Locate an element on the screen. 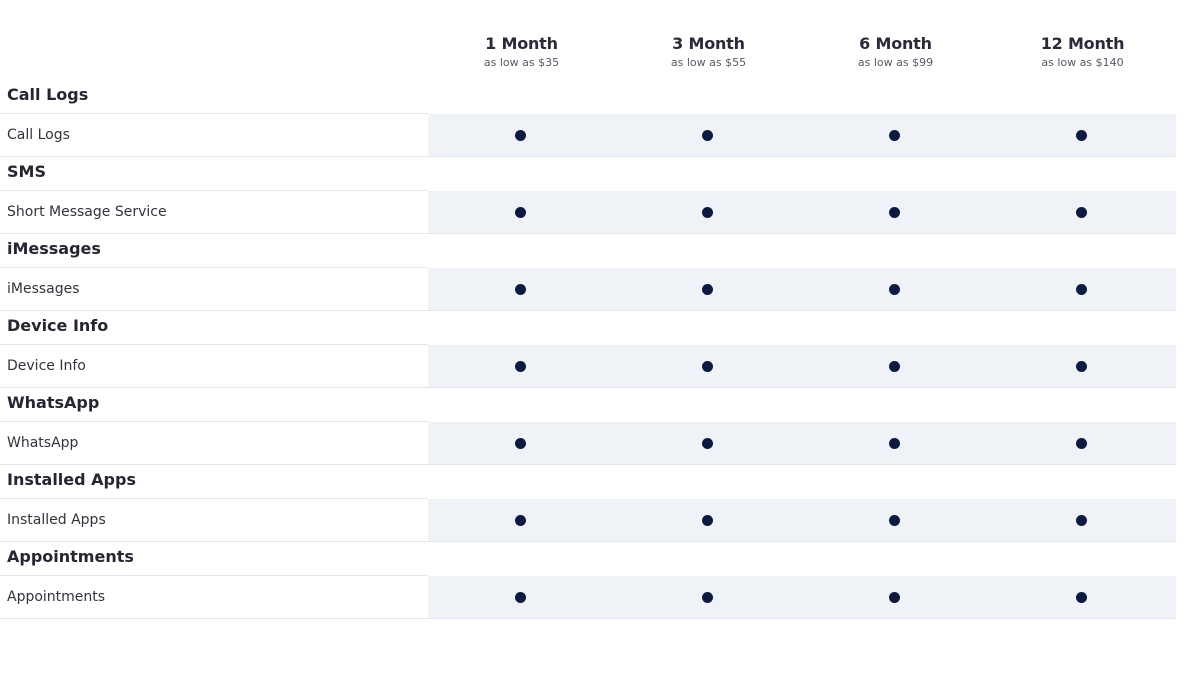 The height and width of the screenshot is (690, 1200). feature-section: Call Logs Call Logs is located at coordinates (588, 118).